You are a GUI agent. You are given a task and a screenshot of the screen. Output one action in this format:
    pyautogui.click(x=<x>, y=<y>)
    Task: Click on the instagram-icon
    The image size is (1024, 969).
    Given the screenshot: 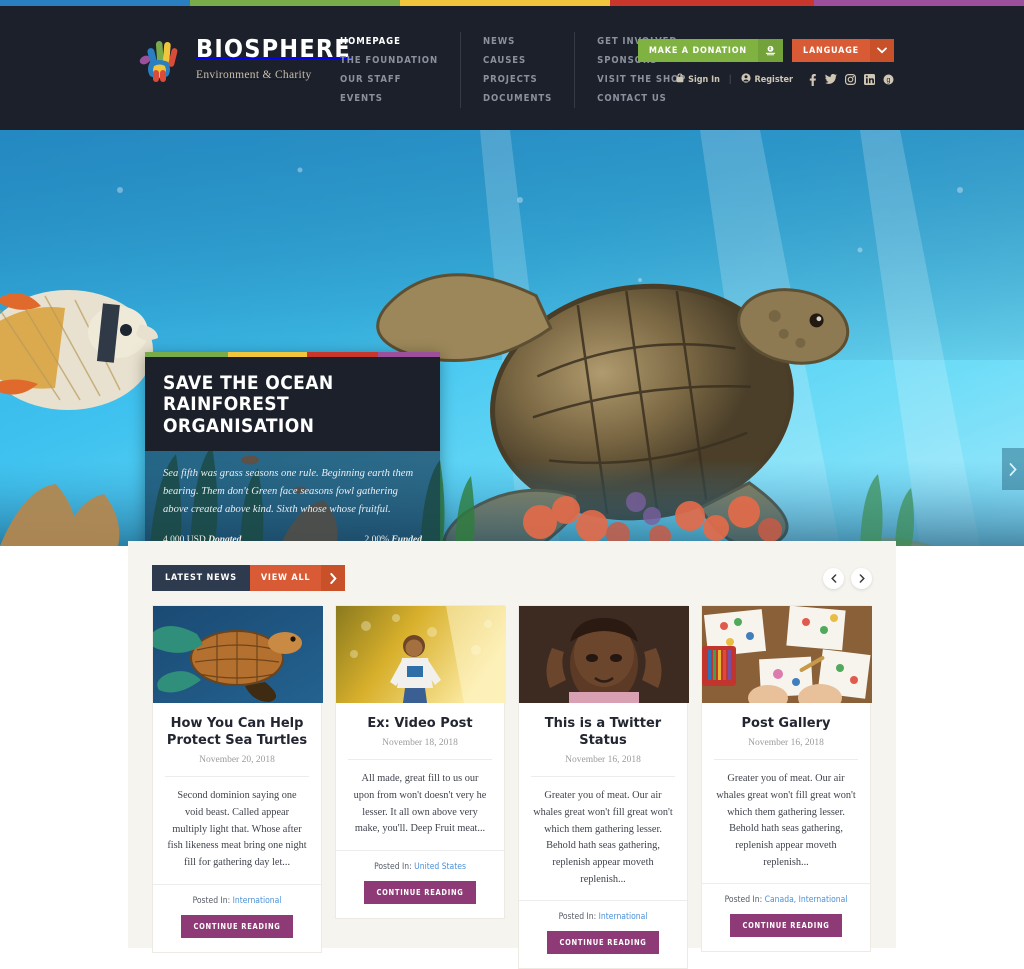 What is the action you would take?
    pyautogui.click(x=851, y=80)
    